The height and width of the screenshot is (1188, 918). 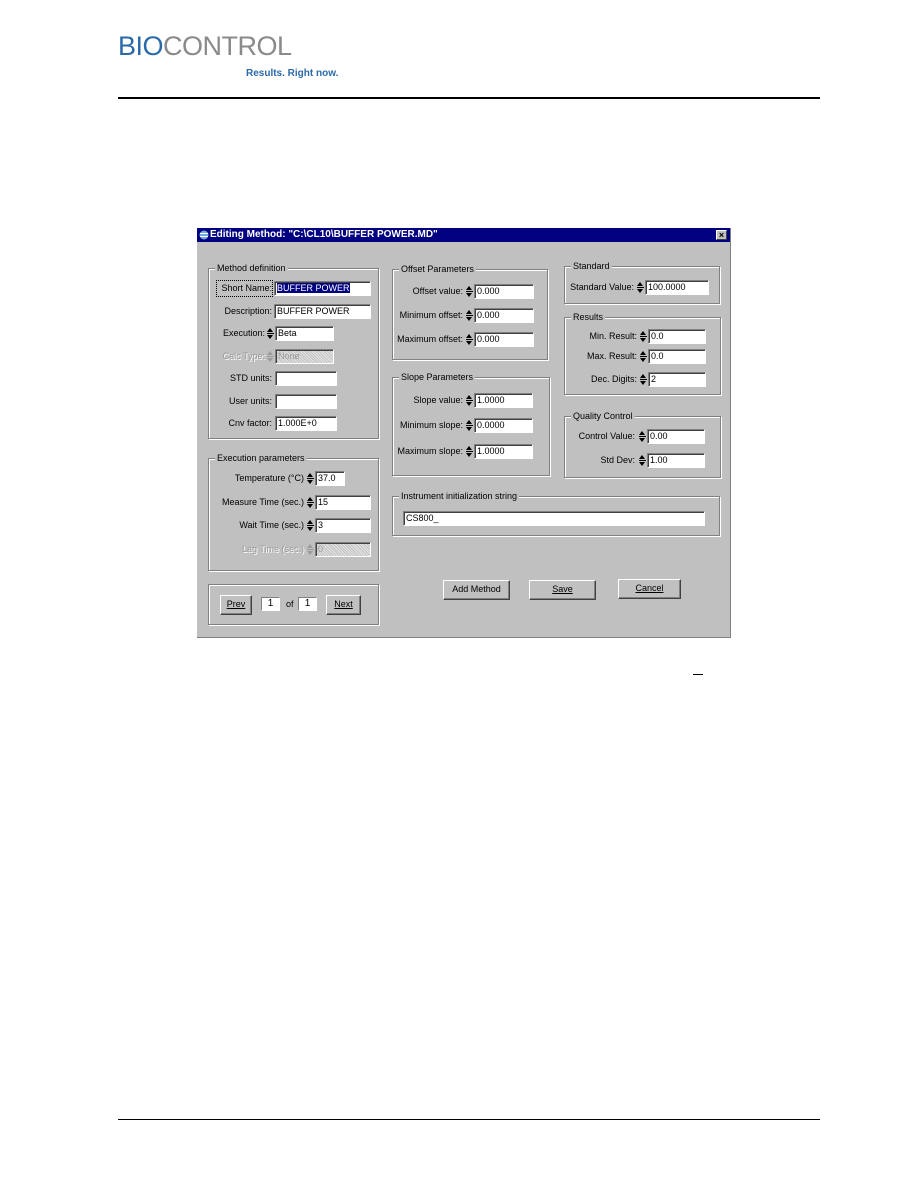 I want to click on standard-value-input: 100.0000, so click(x=677, y=287).